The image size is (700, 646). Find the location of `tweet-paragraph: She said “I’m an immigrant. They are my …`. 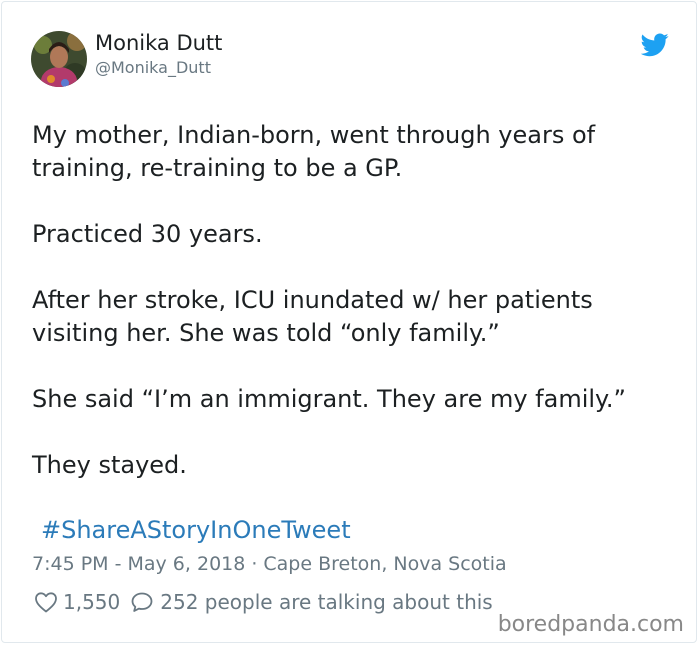

tweet-paragraph: She said “I’m an immigrant. They are my … is located at coordinates (329, 399).